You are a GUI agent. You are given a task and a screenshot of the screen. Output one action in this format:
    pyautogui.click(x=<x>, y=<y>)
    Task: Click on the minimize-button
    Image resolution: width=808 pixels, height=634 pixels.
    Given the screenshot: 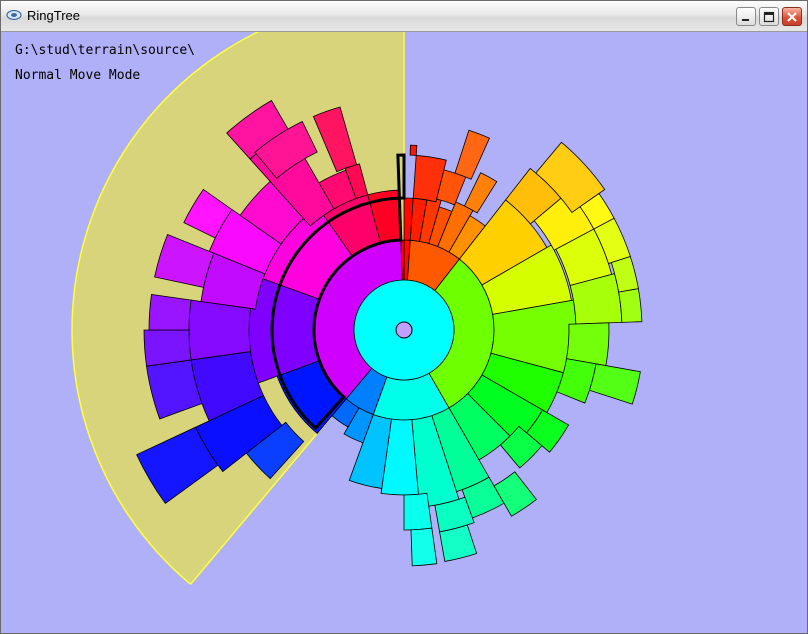 What is the action you would take?
    pyautogui.click(x=746, y=16)
    